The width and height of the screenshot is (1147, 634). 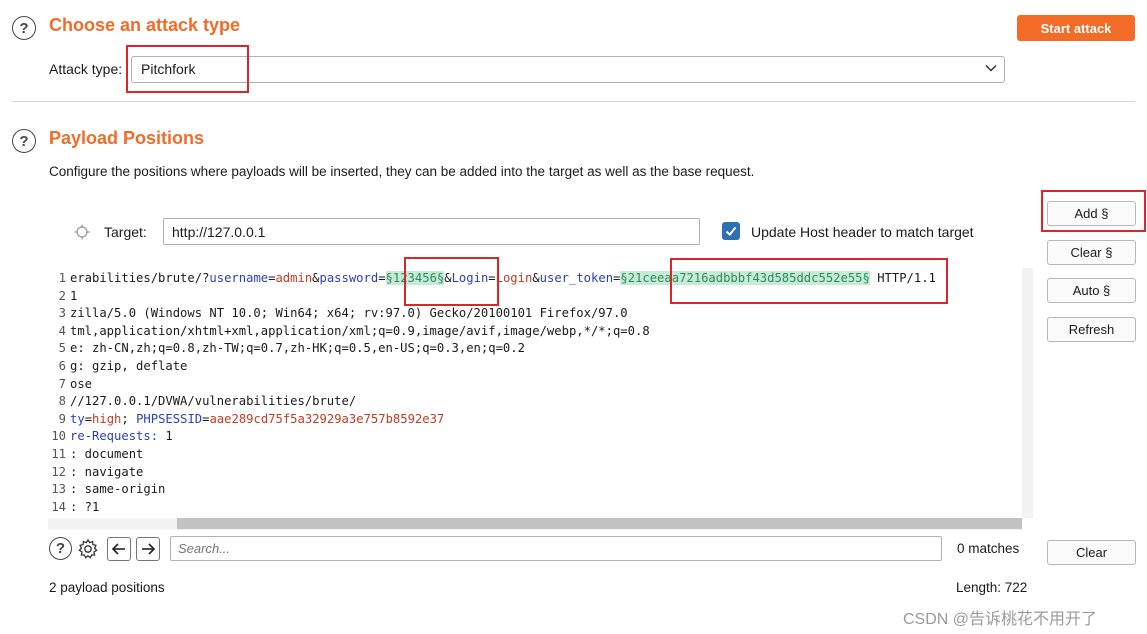 What do you see at coordinates (129, 366) in the screenshot?
I see `request-token: g: gzip, deflate` at bounding box center [129, 366].